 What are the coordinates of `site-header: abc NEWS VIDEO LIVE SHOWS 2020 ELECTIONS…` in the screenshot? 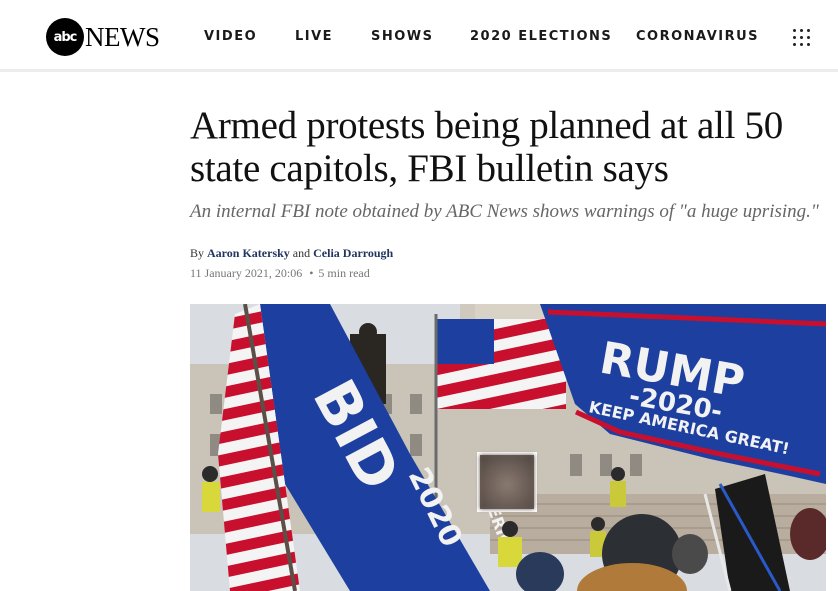 It's located at (419, 36).